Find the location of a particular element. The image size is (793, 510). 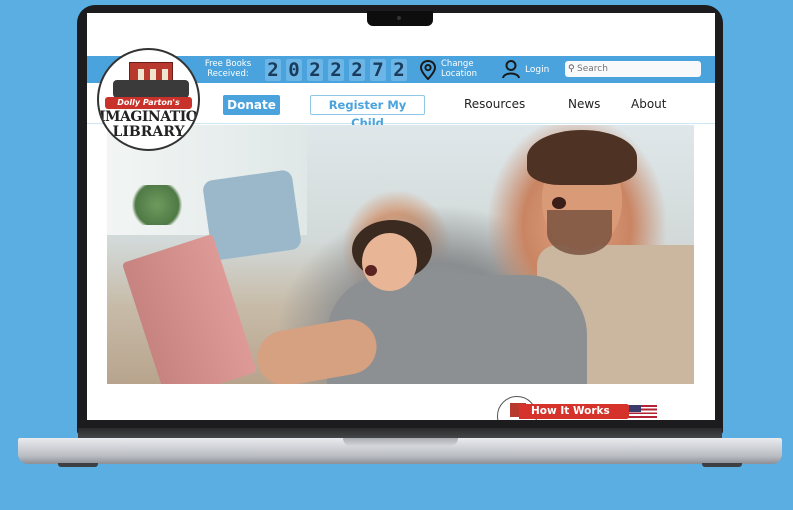

counter-digit: 7 is located at coordinates (378, 70).